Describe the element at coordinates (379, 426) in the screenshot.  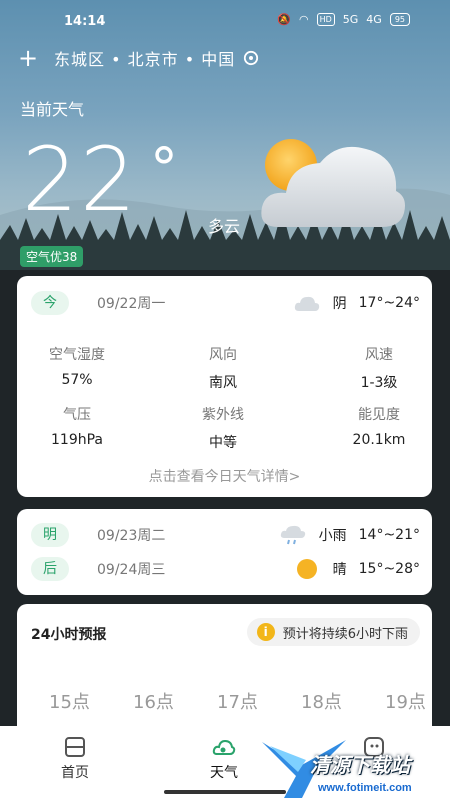
I see `visibility-cell: 能见度 20.1km` at that location.